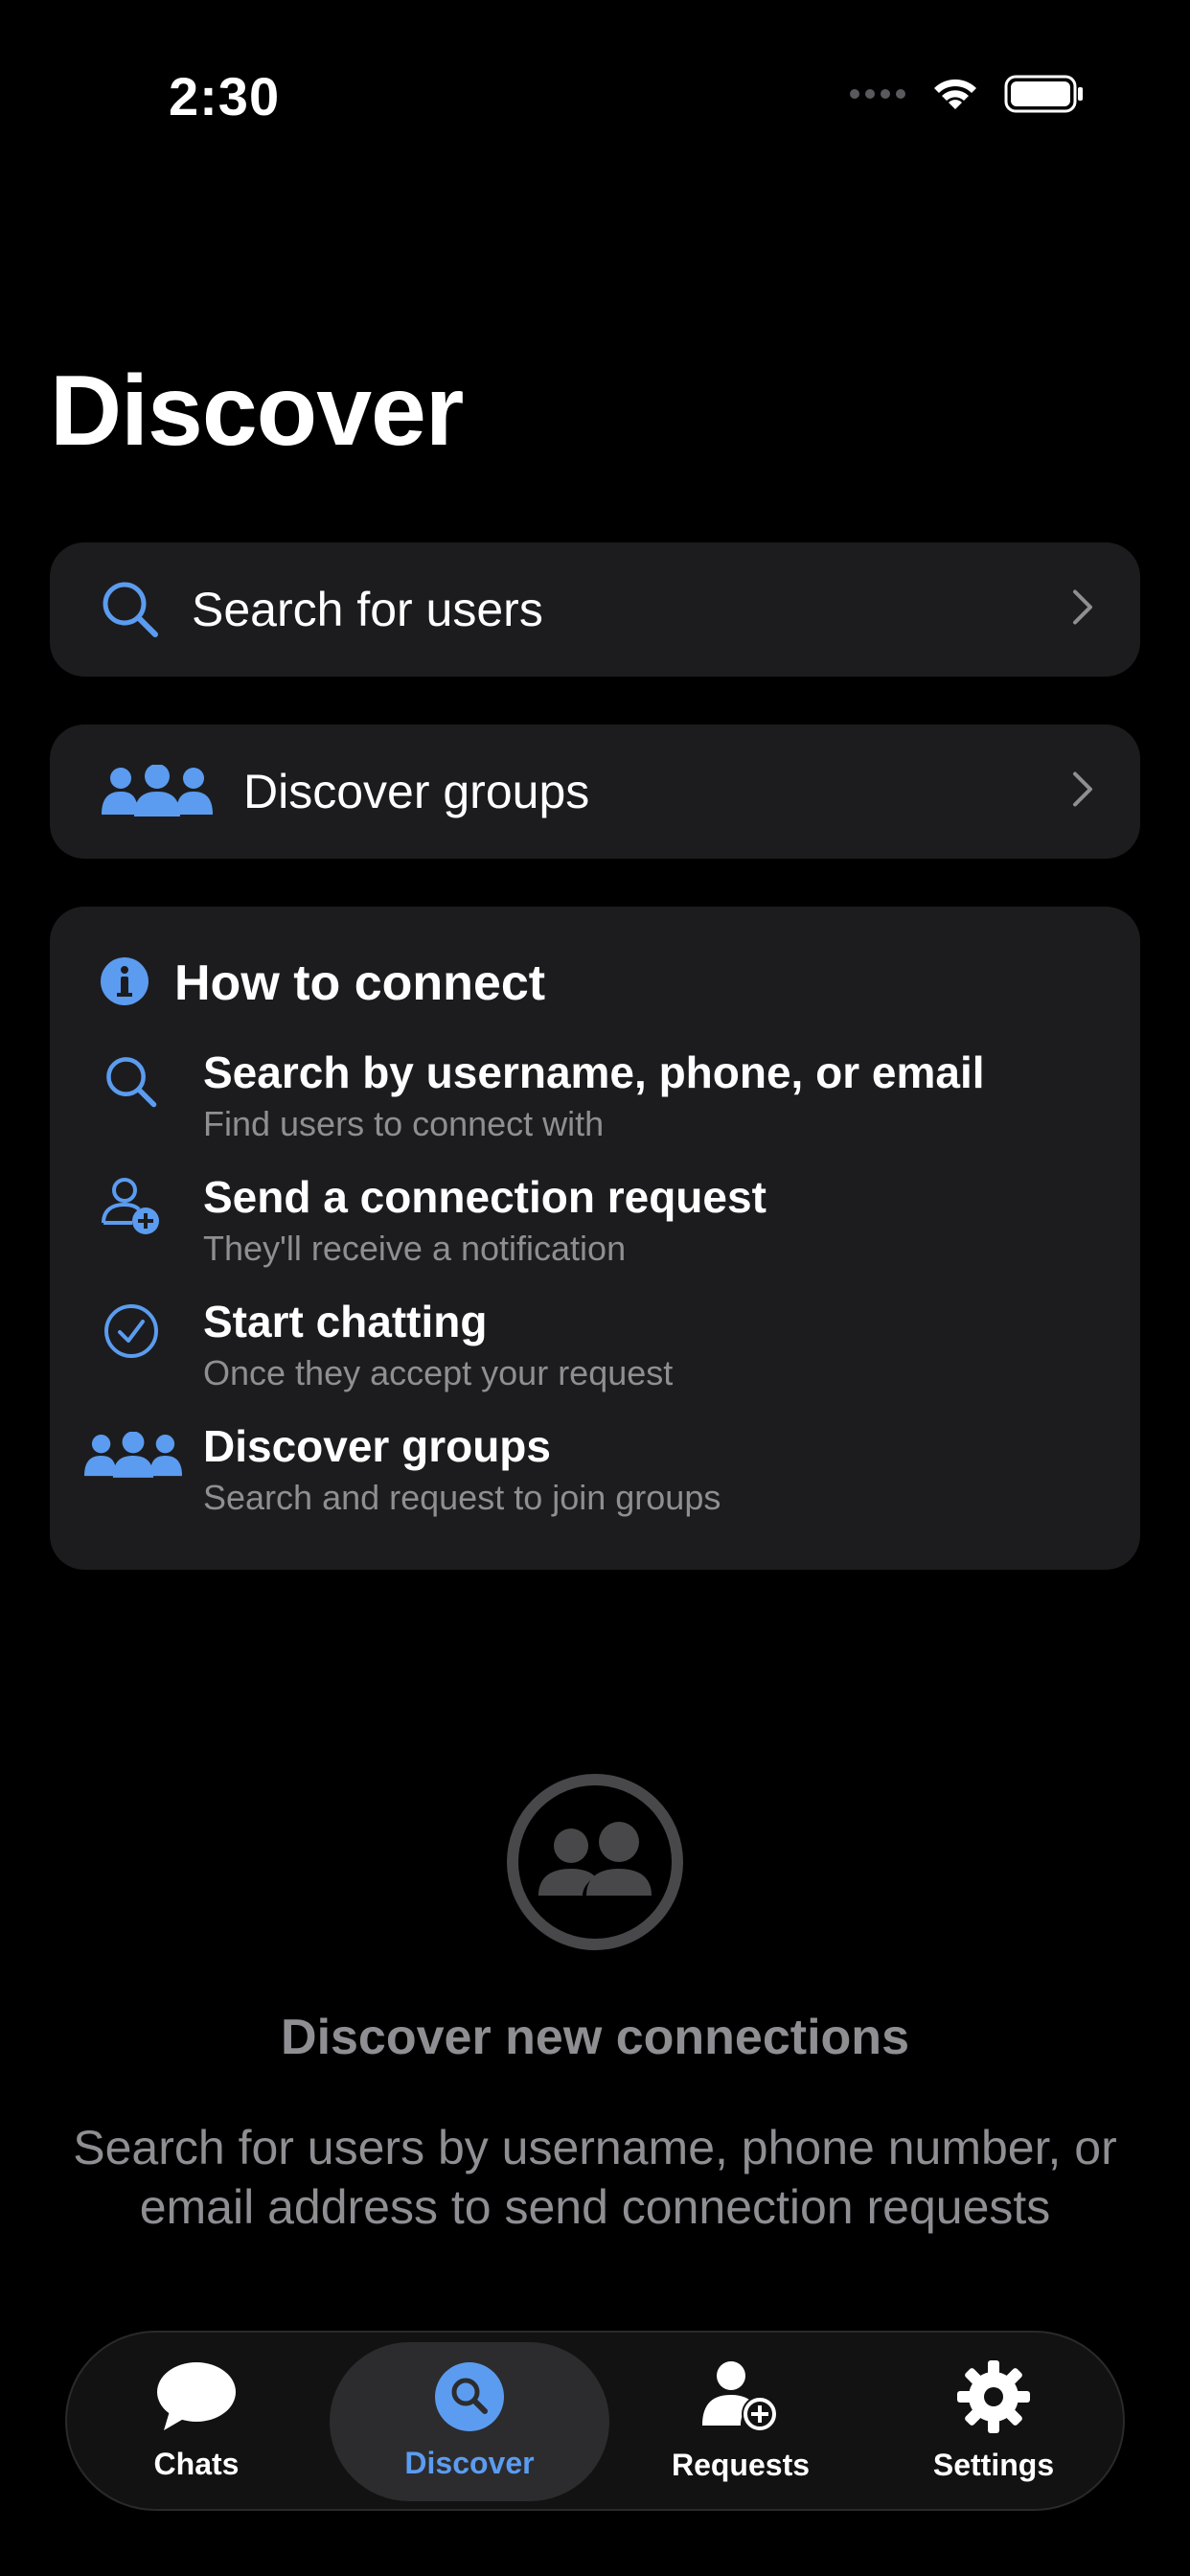 The image size is (1190, 2576). I want to click on tab-chats: Chats, so click(197, 2421).